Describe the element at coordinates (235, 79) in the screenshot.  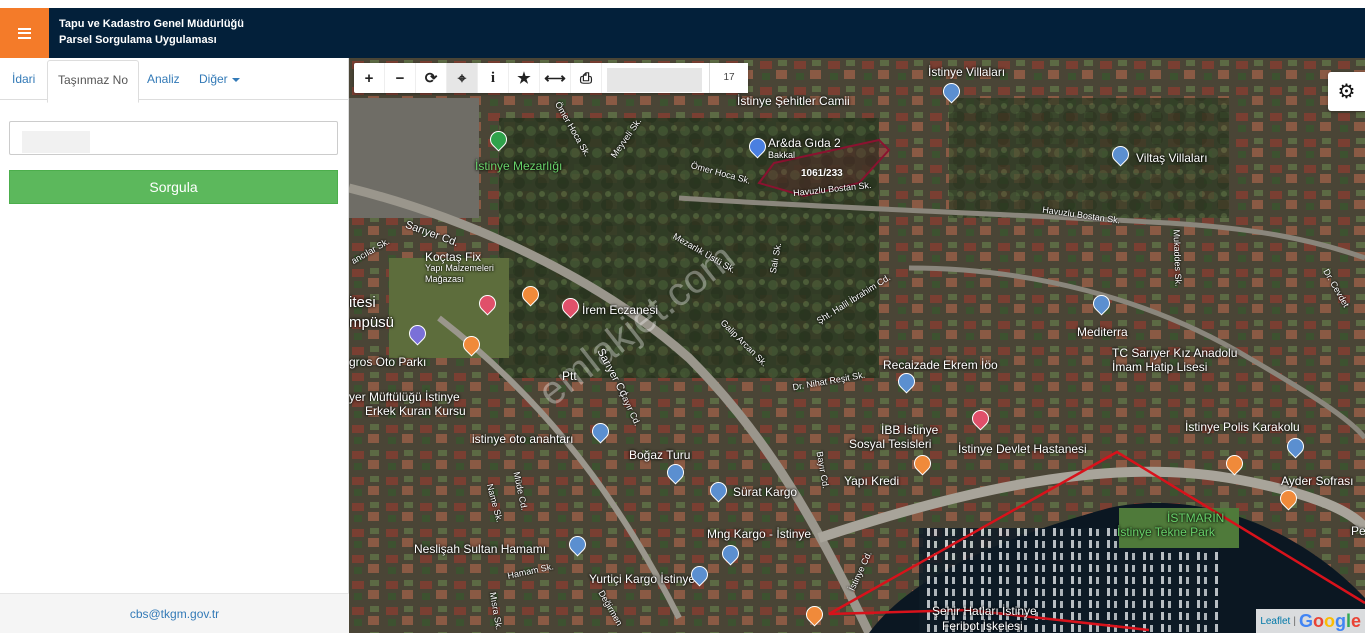
I see `caret-down-icon` at that location.